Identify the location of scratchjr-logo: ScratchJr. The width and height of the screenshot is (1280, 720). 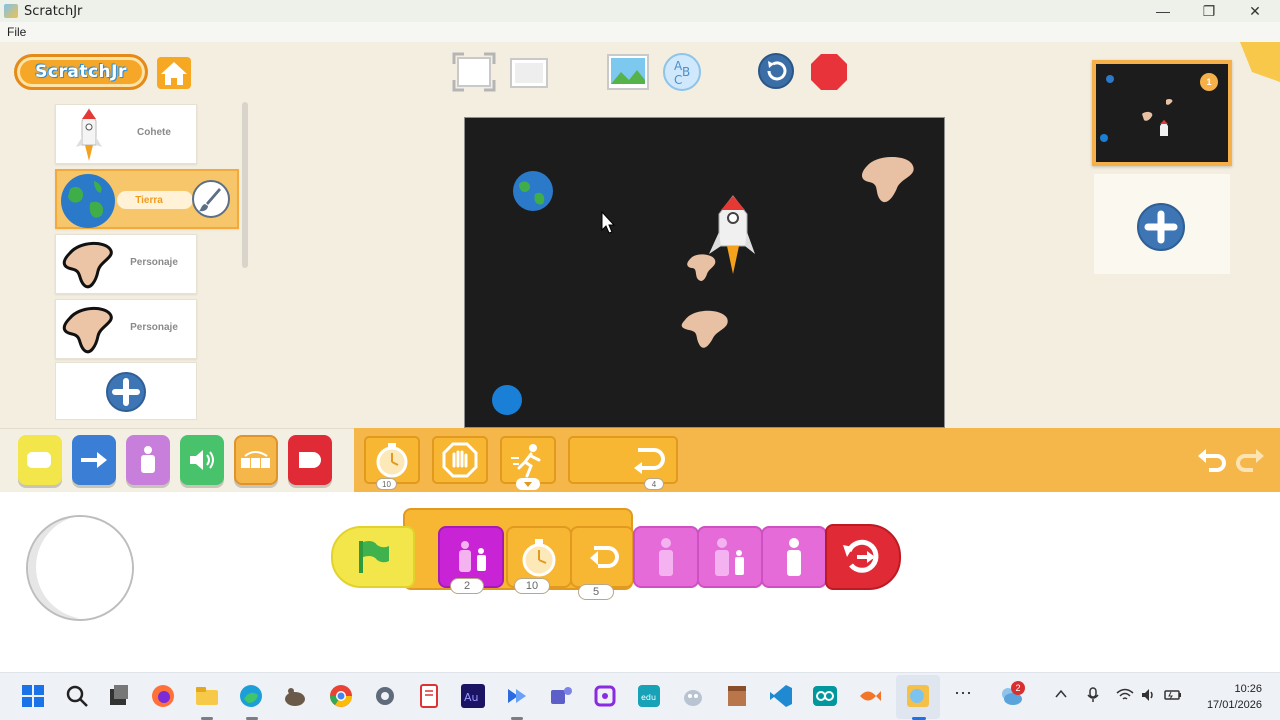
(81, 72).